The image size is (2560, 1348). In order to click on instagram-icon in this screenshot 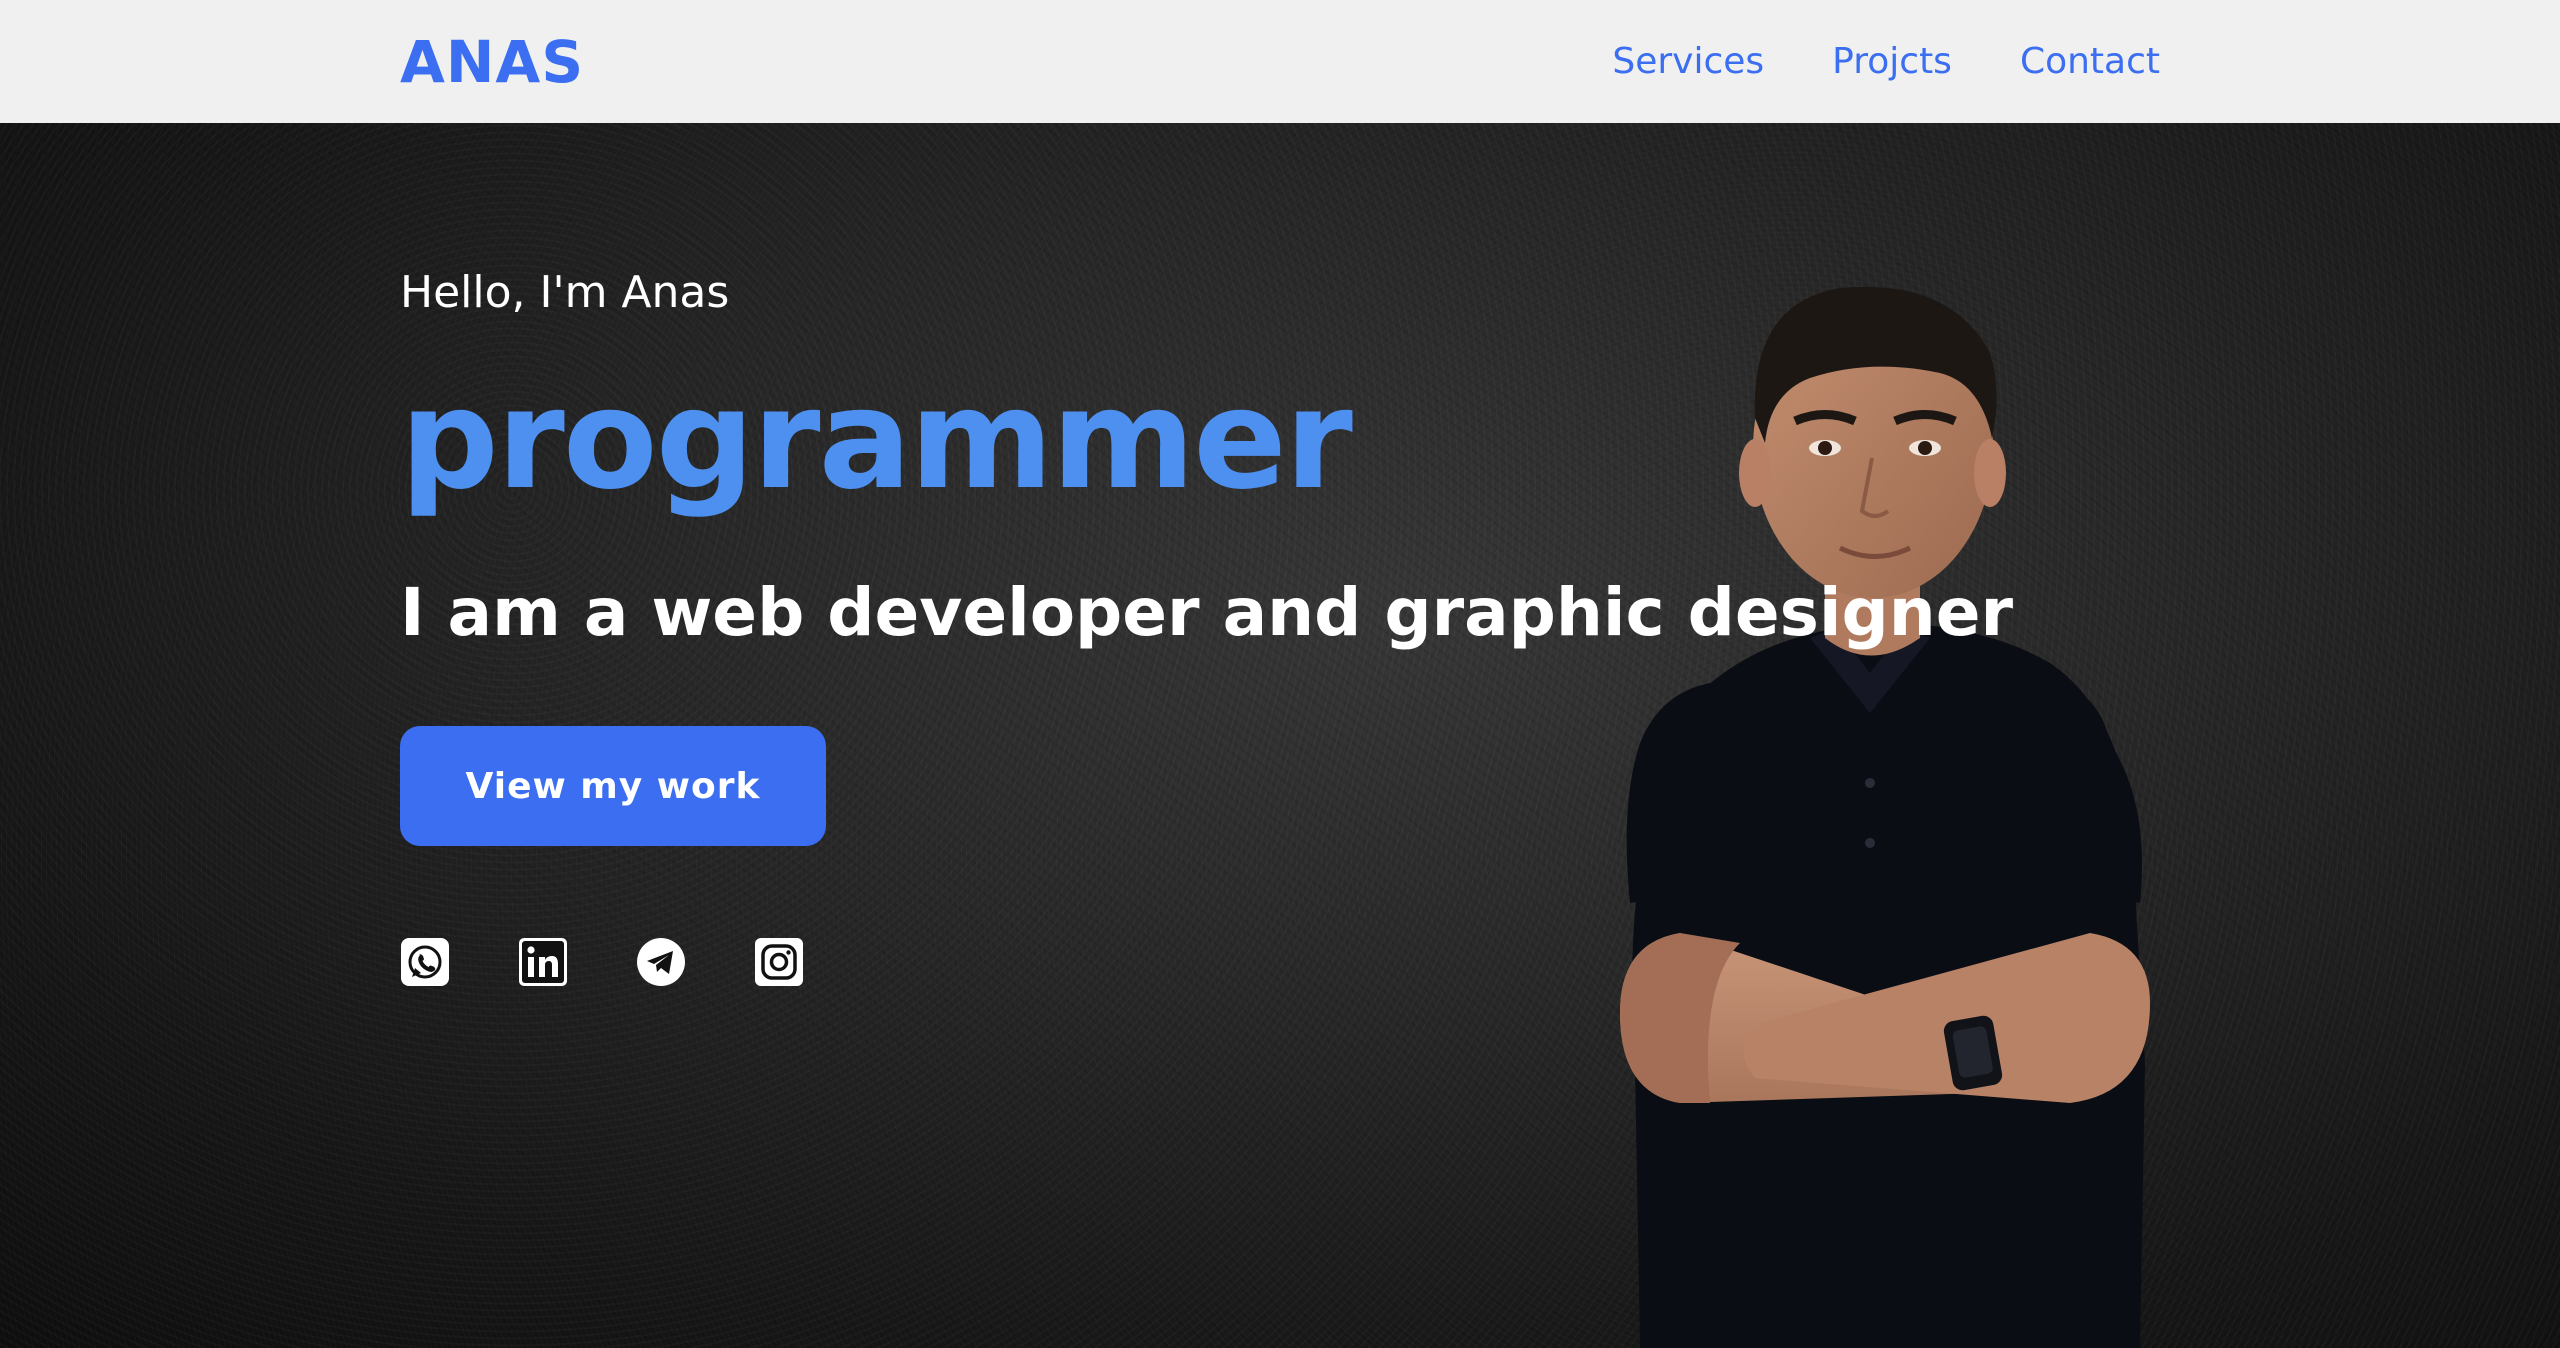, I will do `click(779, 962)`.